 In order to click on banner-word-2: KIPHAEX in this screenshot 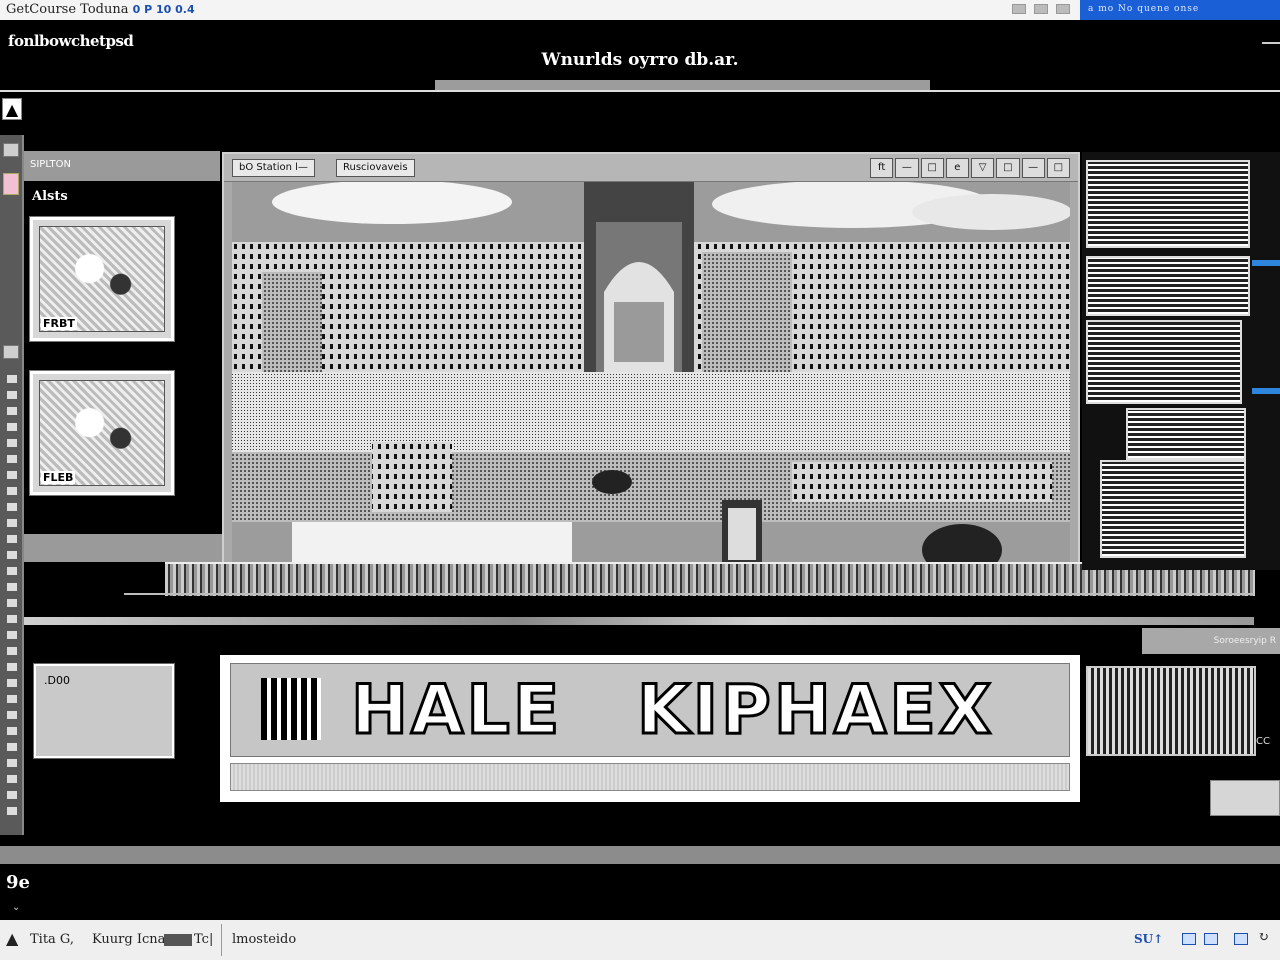, I will do `click(815, 711)`.